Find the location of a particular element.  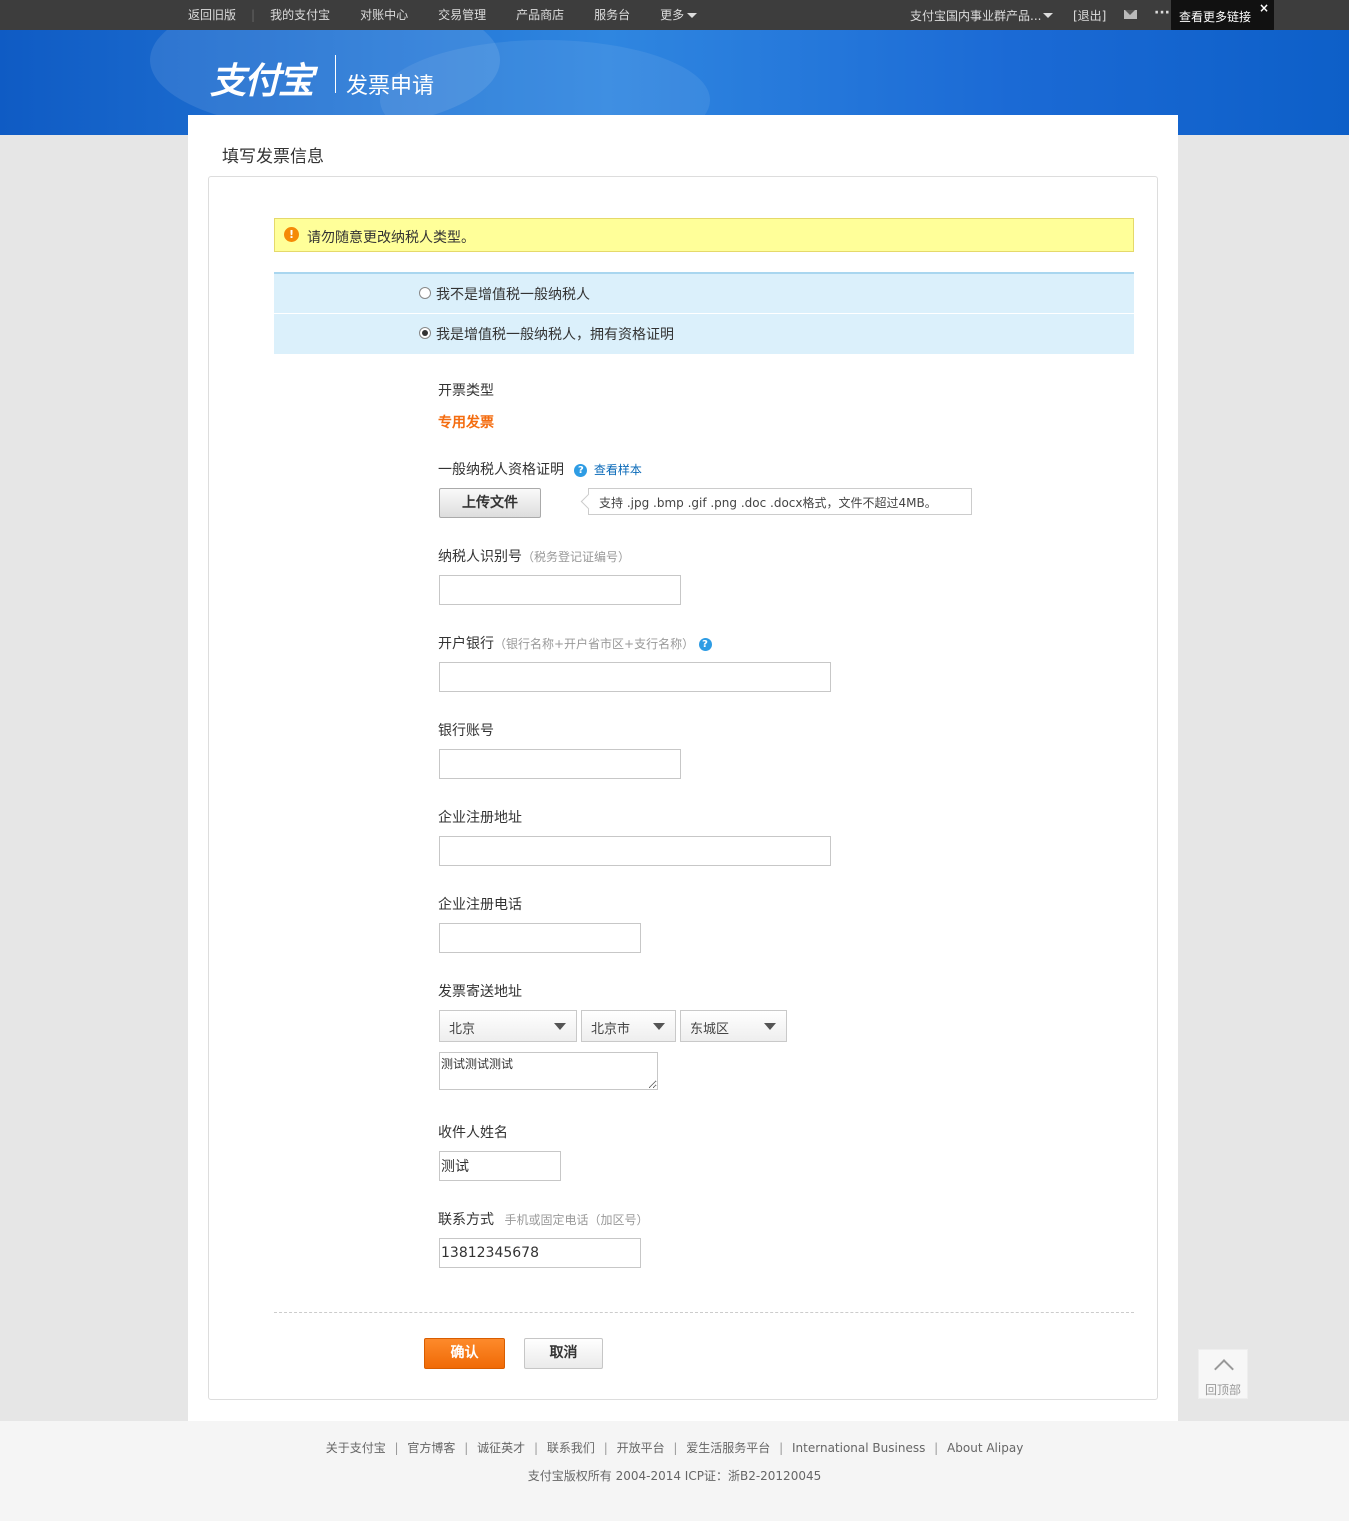

dots-icon: ··· is located at coordinates (1162, 13).